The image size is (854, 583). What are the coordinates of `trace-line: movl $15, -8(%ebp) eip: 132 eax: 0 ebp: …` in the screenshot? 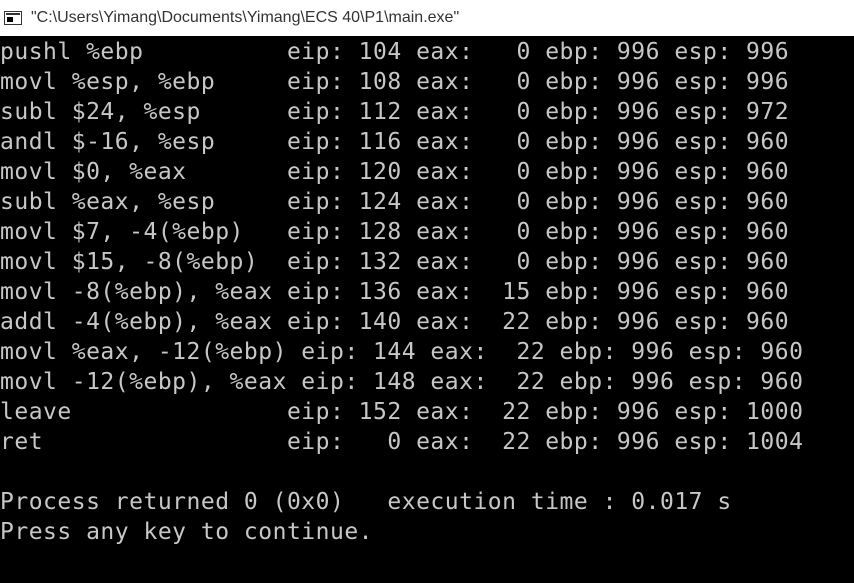 It's located at (395, 262).